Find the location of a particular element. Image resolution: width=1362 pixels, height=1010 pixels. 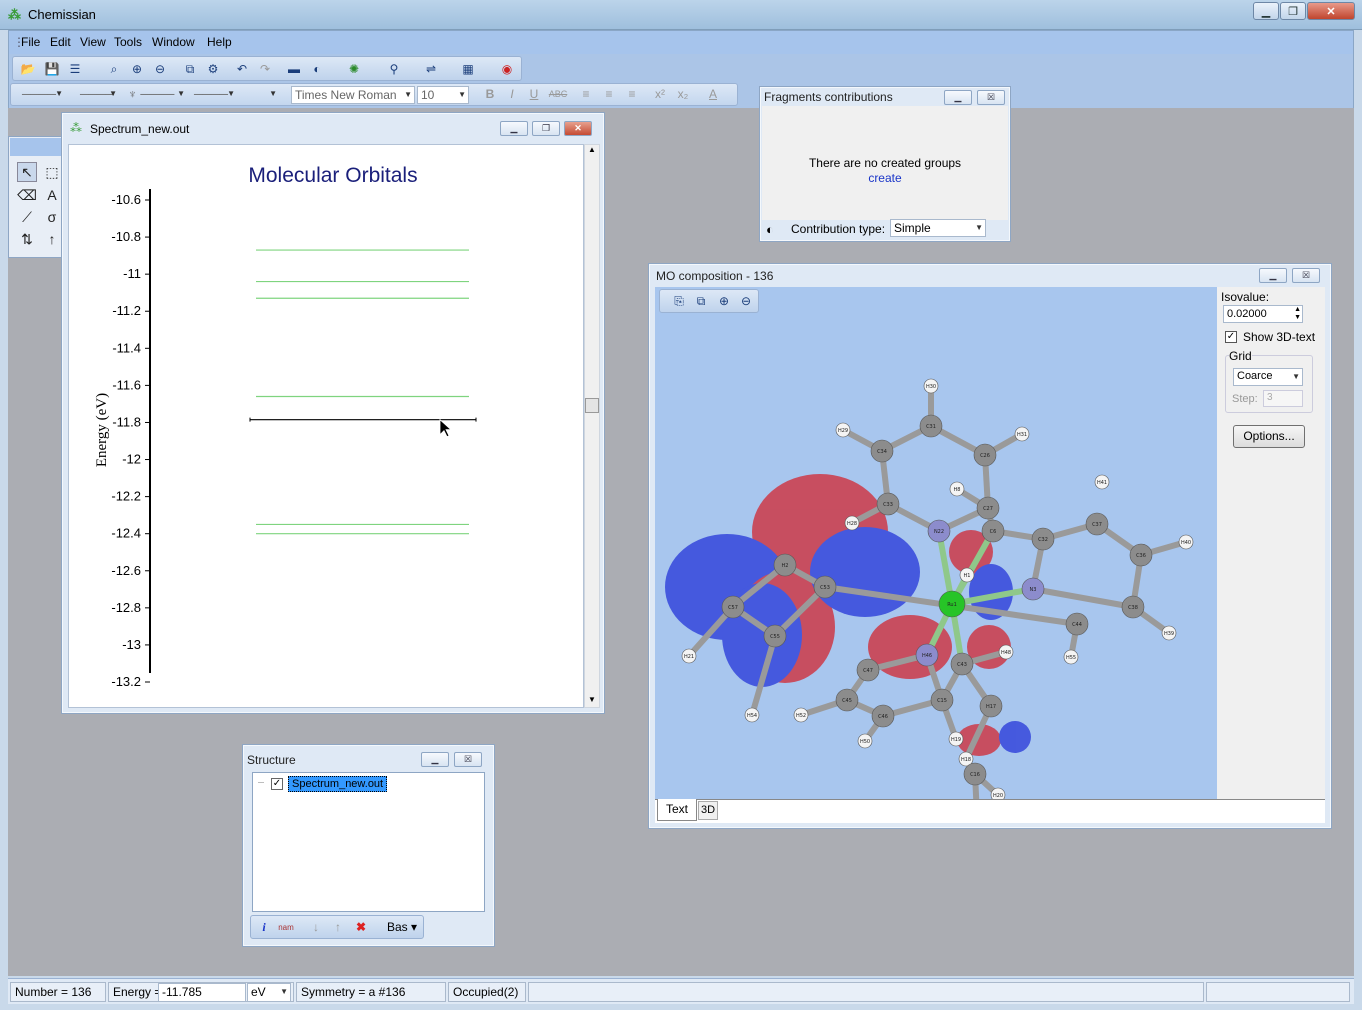

undo-icon: ↶ is located at coordinates (242, 69).